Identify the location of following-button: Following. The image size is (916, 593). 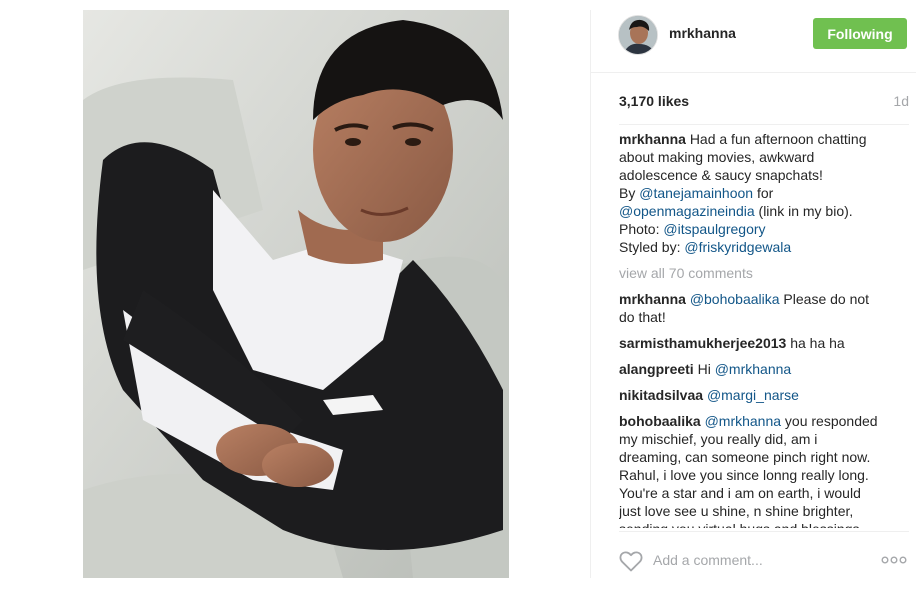
(860, 33).